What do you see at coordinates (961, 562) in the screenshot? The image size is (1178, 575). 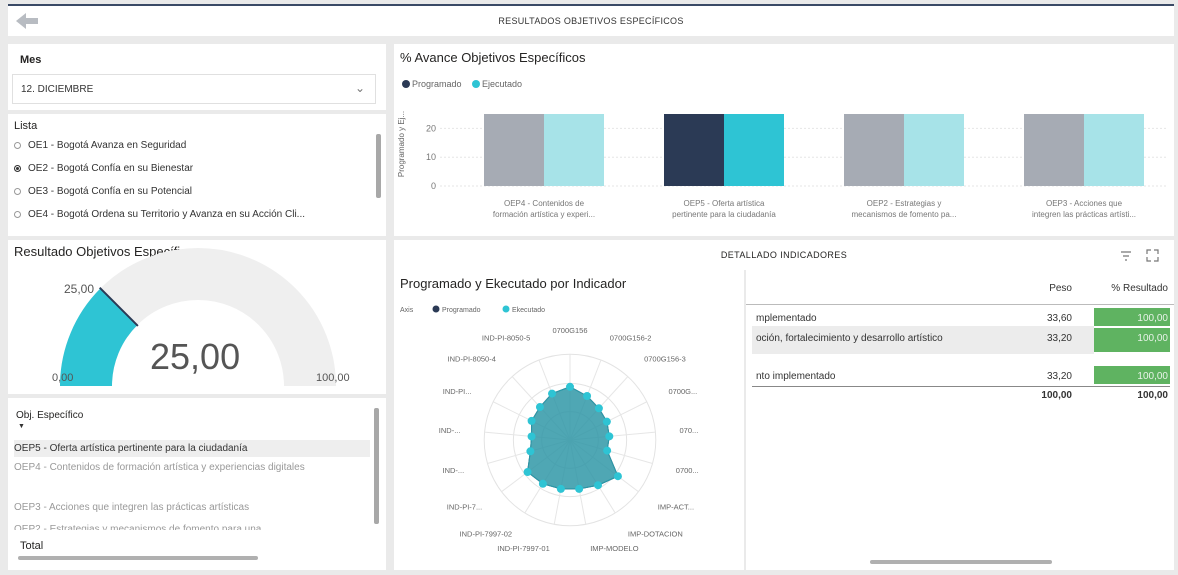 I see `table-scrollbar-h` at bounding box center [961, 562].